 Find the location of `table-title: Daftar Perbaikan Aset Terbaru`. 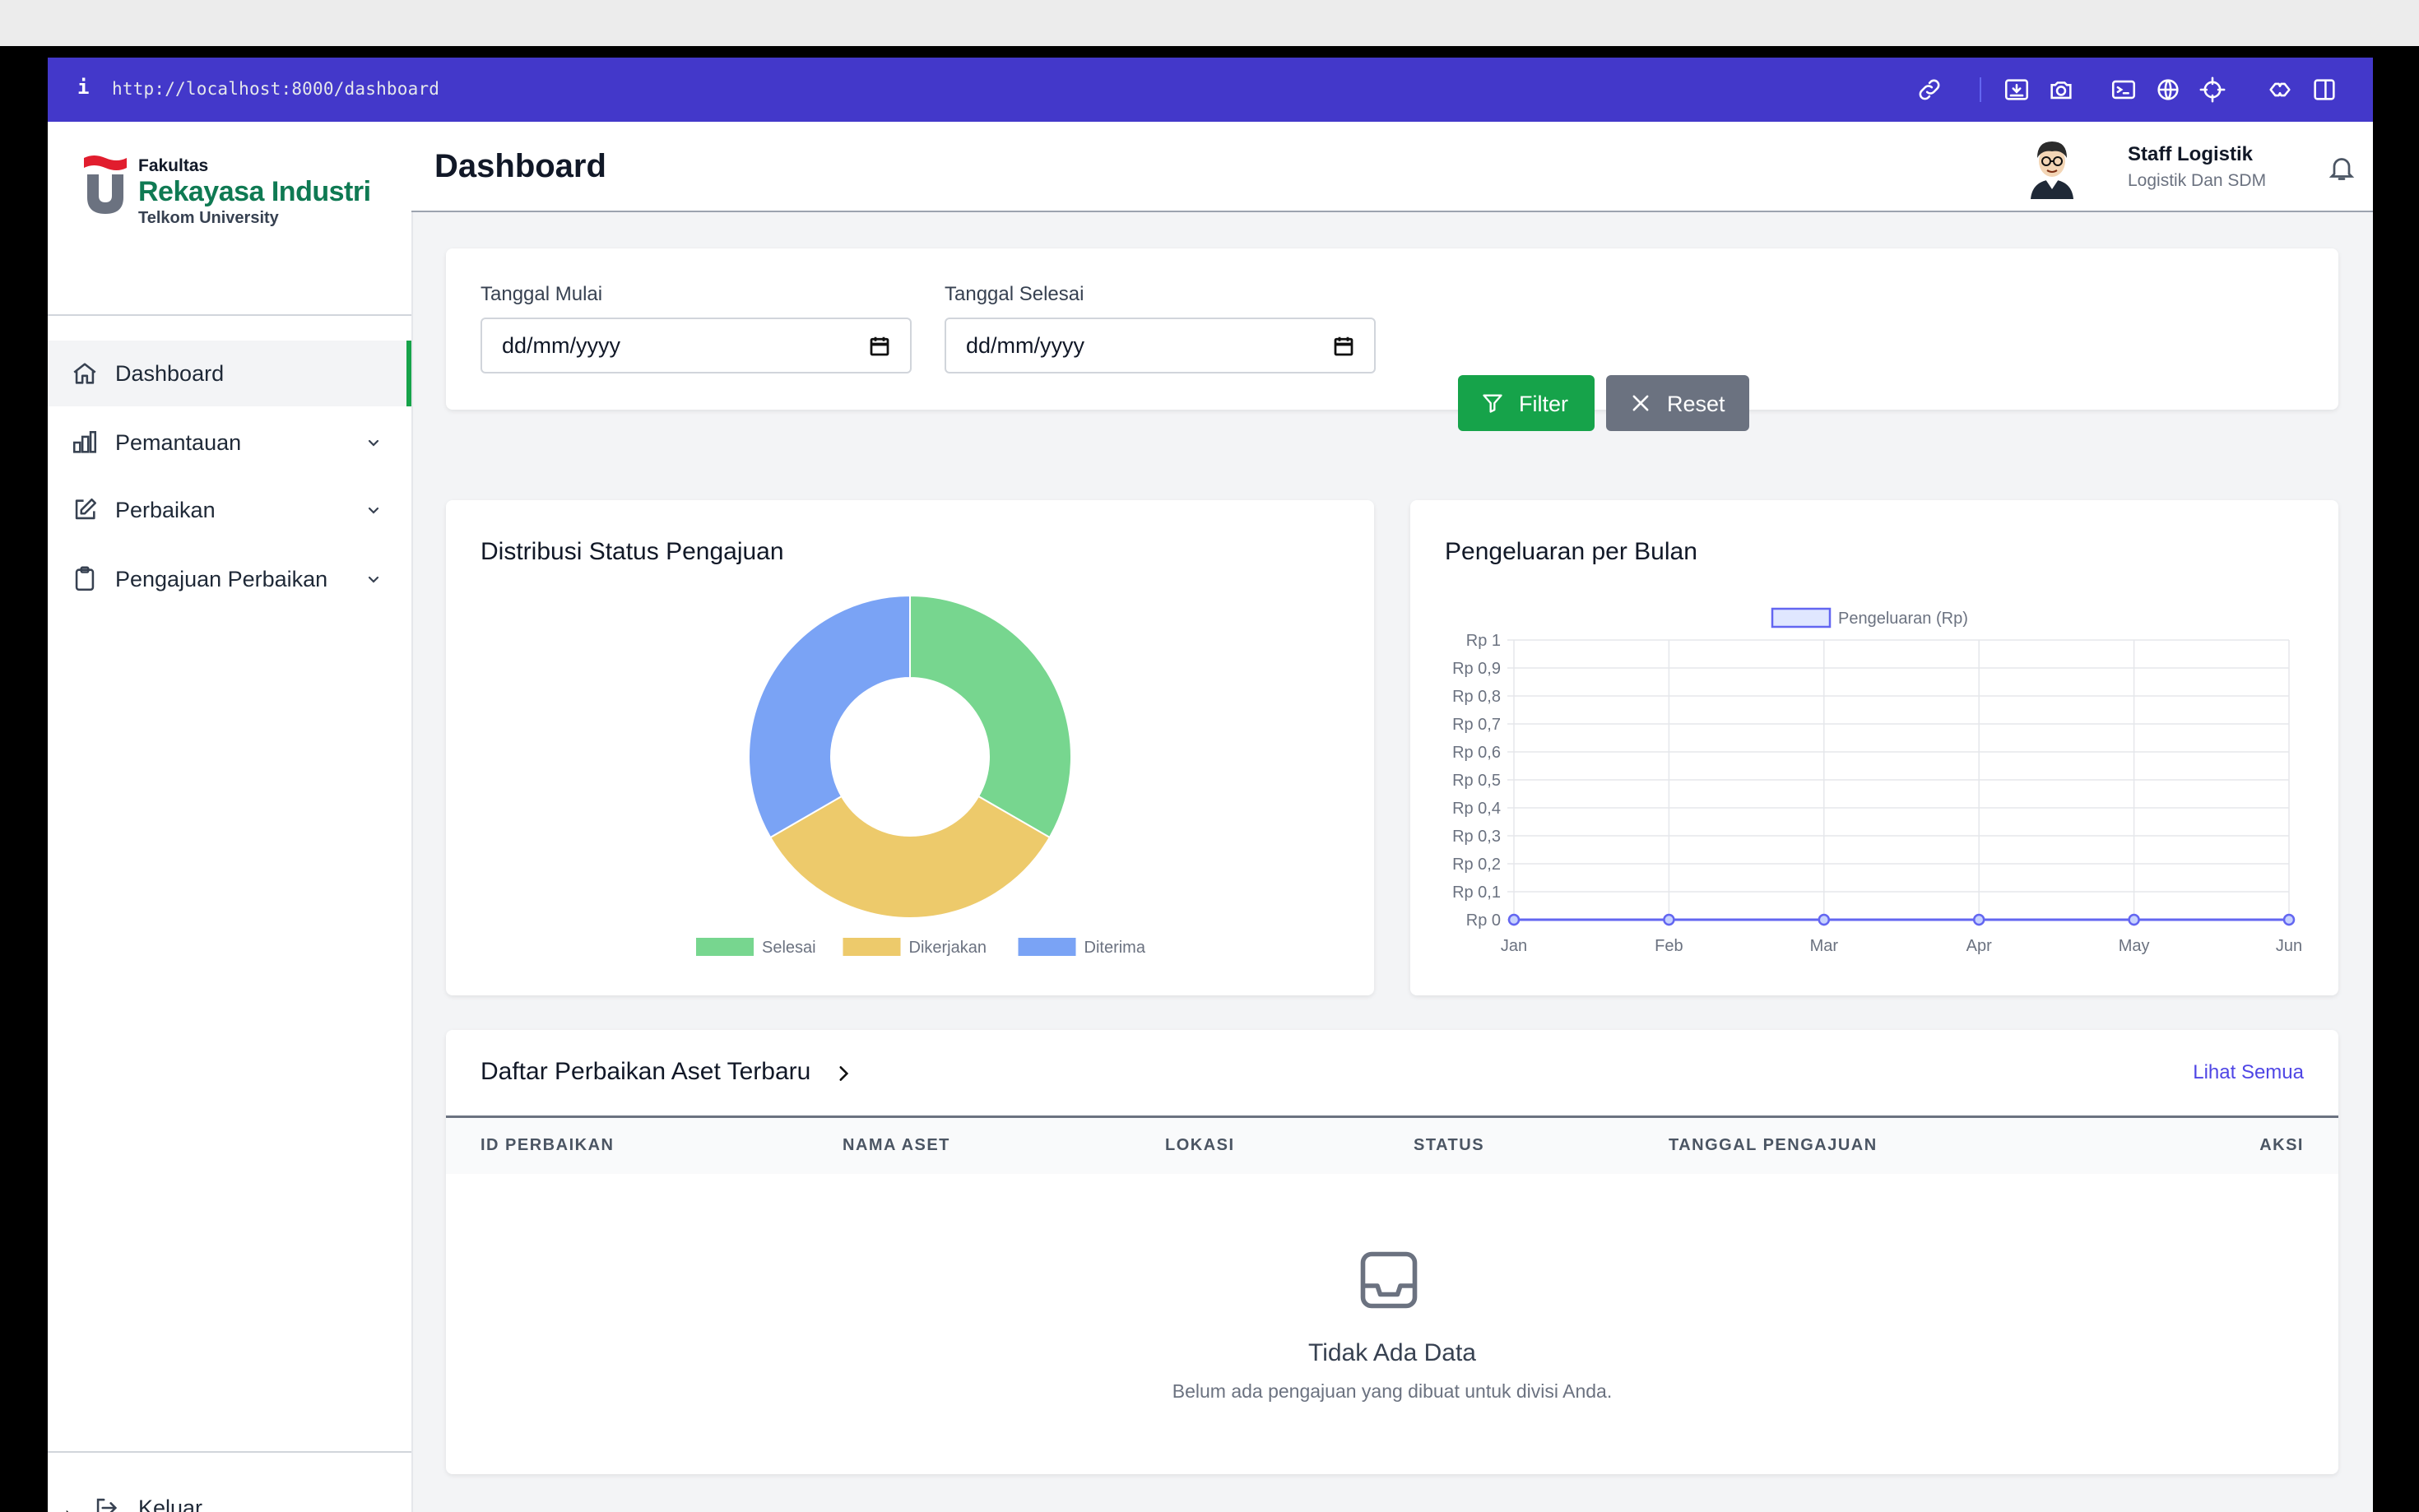

table-title: Daftar Perbaikan Aset Terbaru is located at coordinates (645, 1072).